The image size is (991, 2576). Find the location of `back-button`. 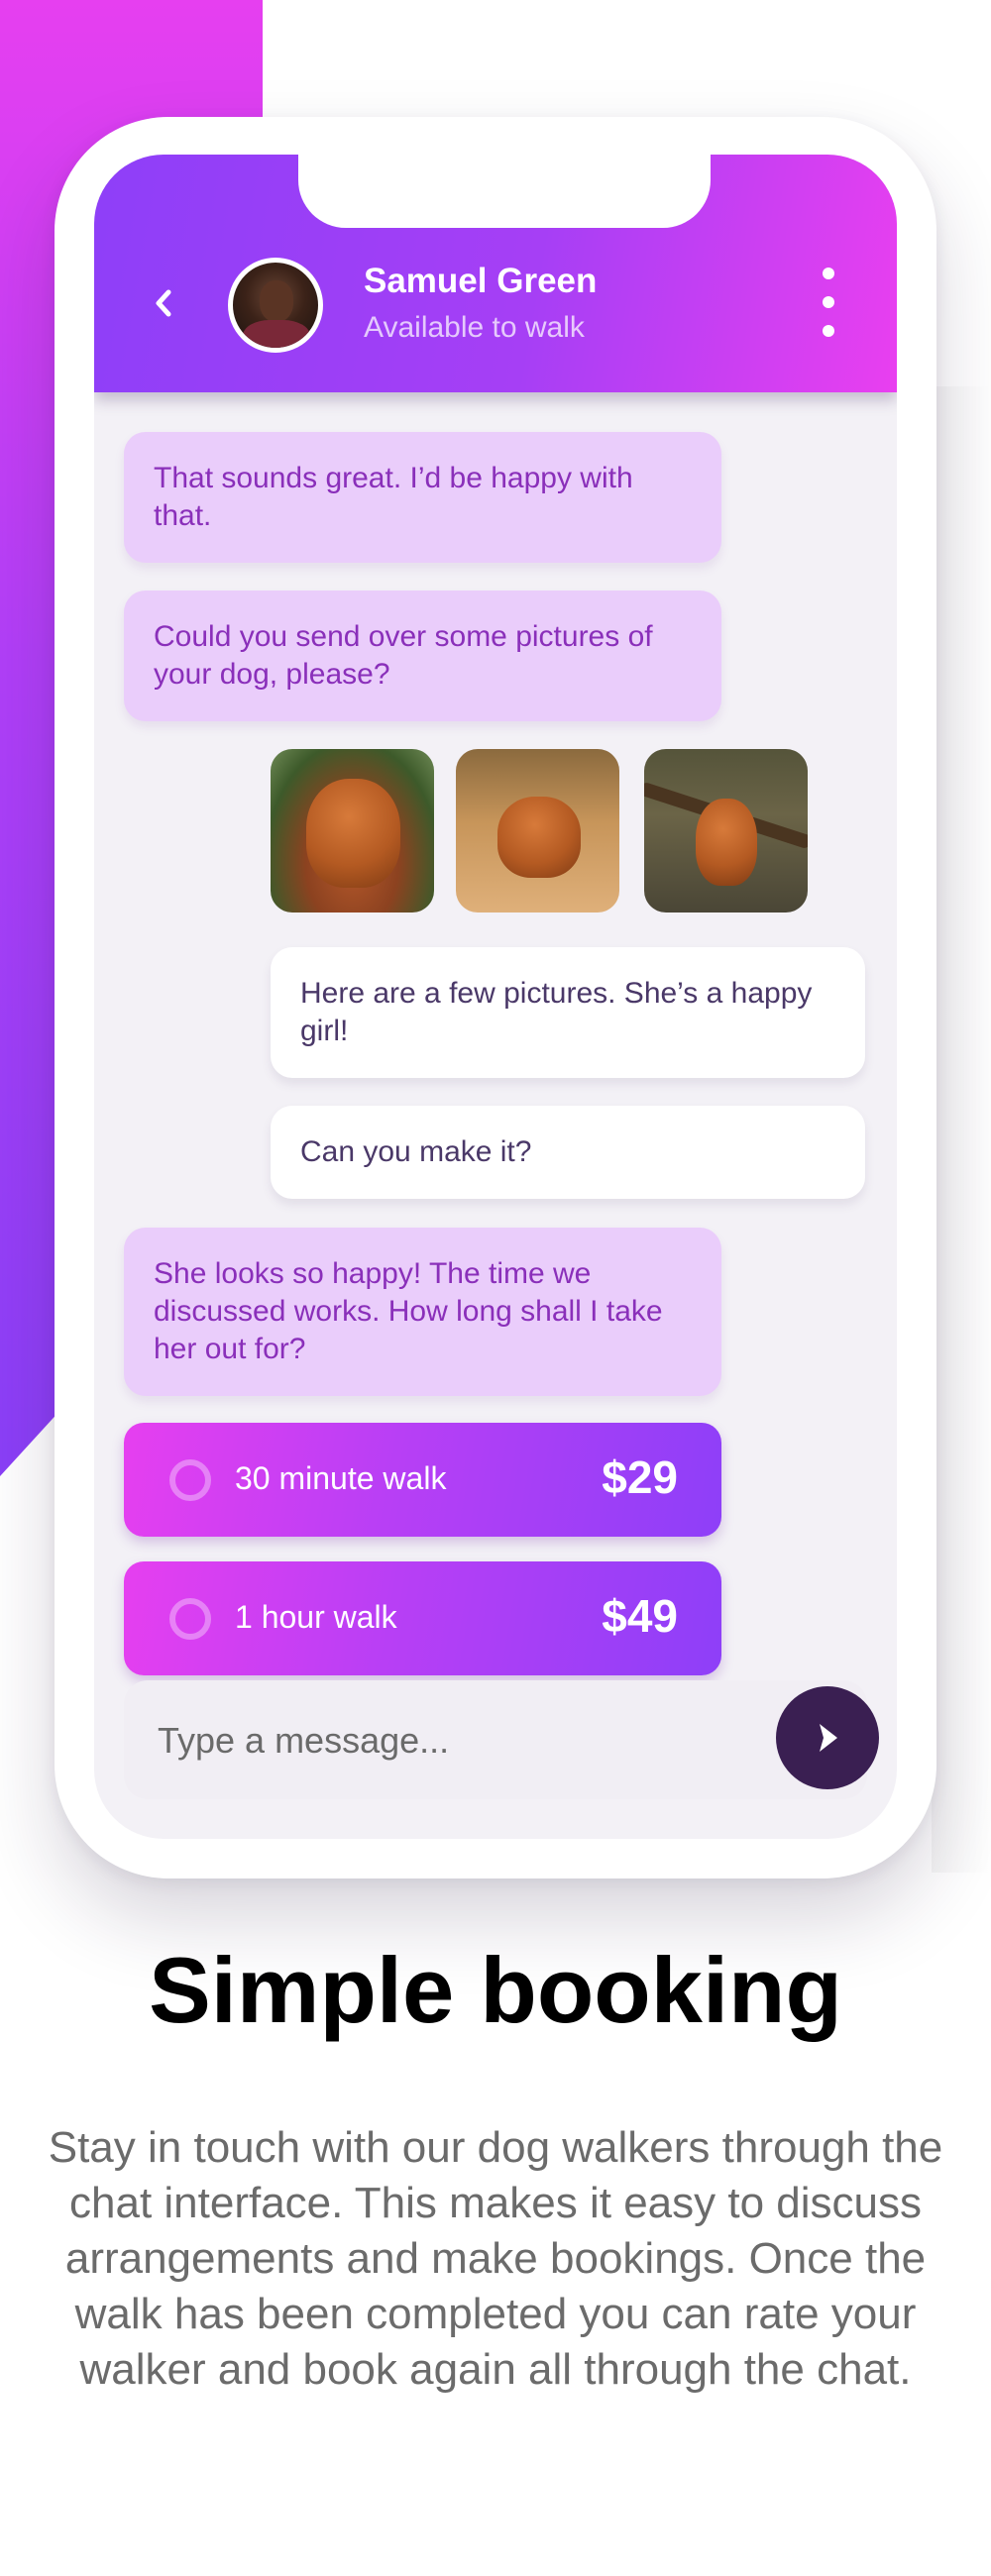

back-button is located at coordinates (163, 303).